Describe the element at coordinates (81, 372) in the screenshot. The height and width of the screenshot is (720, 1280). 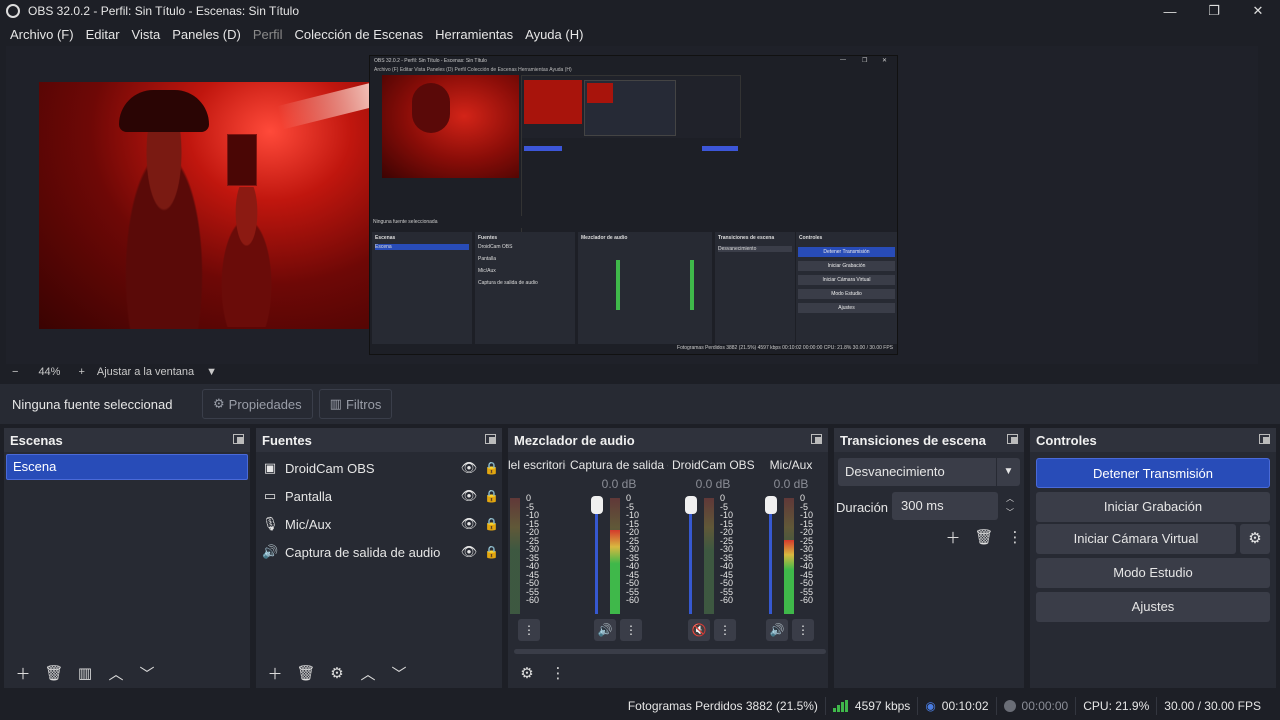
I see `zoom-in-button: +` at that location.